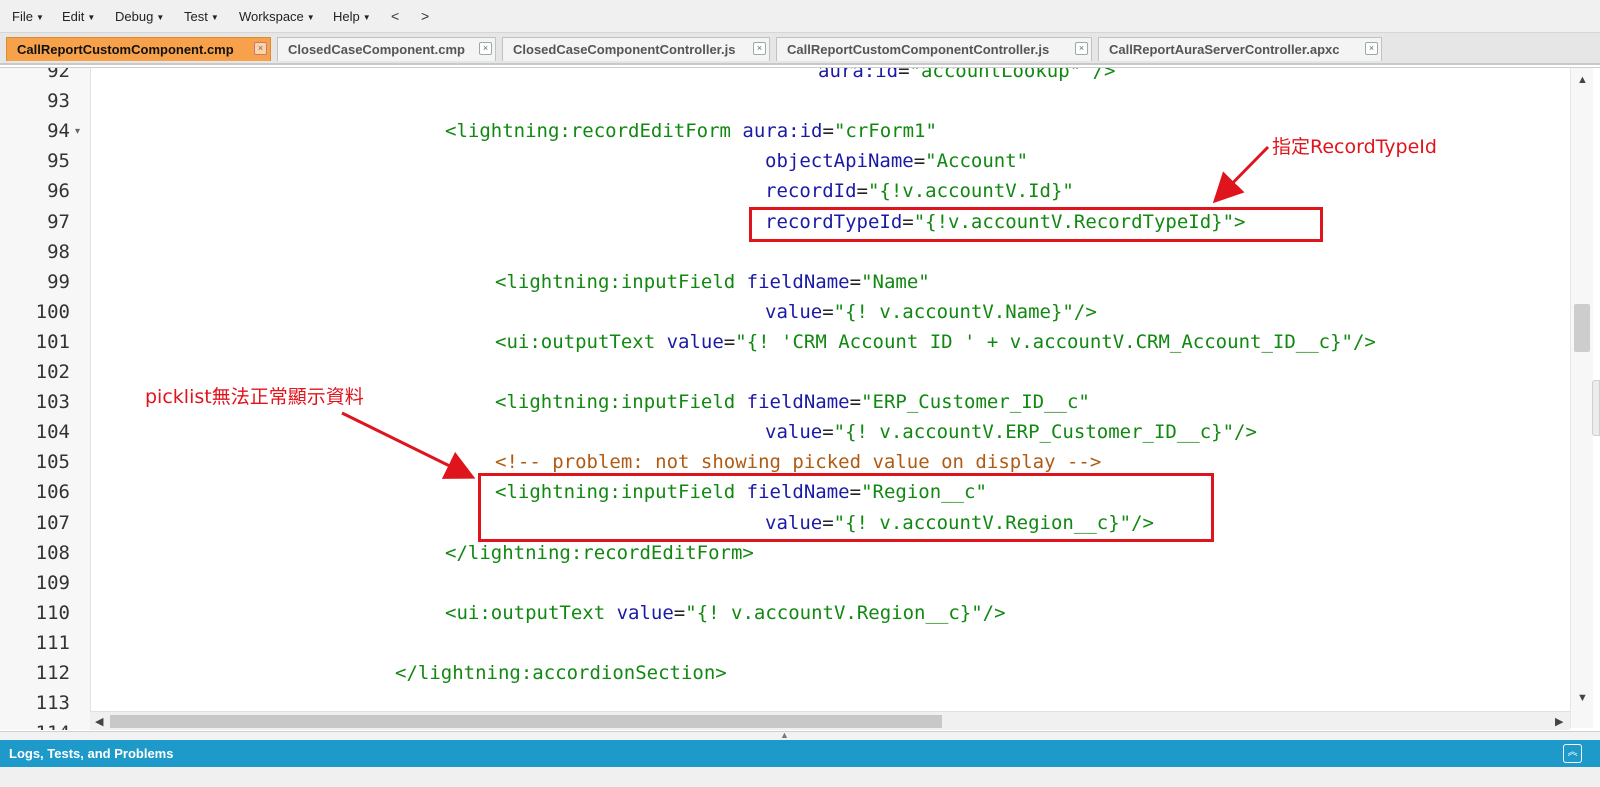  I want to click on record-type-highlight-box, so click(1036, 224).